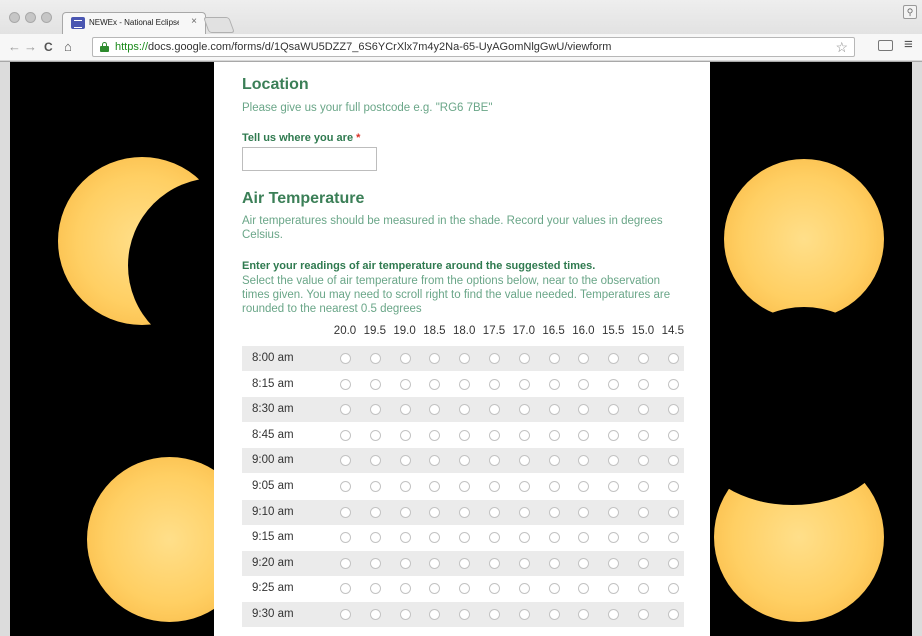 The image size is (922, 636). What do you see at coordinates (30, 17) in the screenshot?
I see `minimize-window-icon` at bounding box center [30, 17].